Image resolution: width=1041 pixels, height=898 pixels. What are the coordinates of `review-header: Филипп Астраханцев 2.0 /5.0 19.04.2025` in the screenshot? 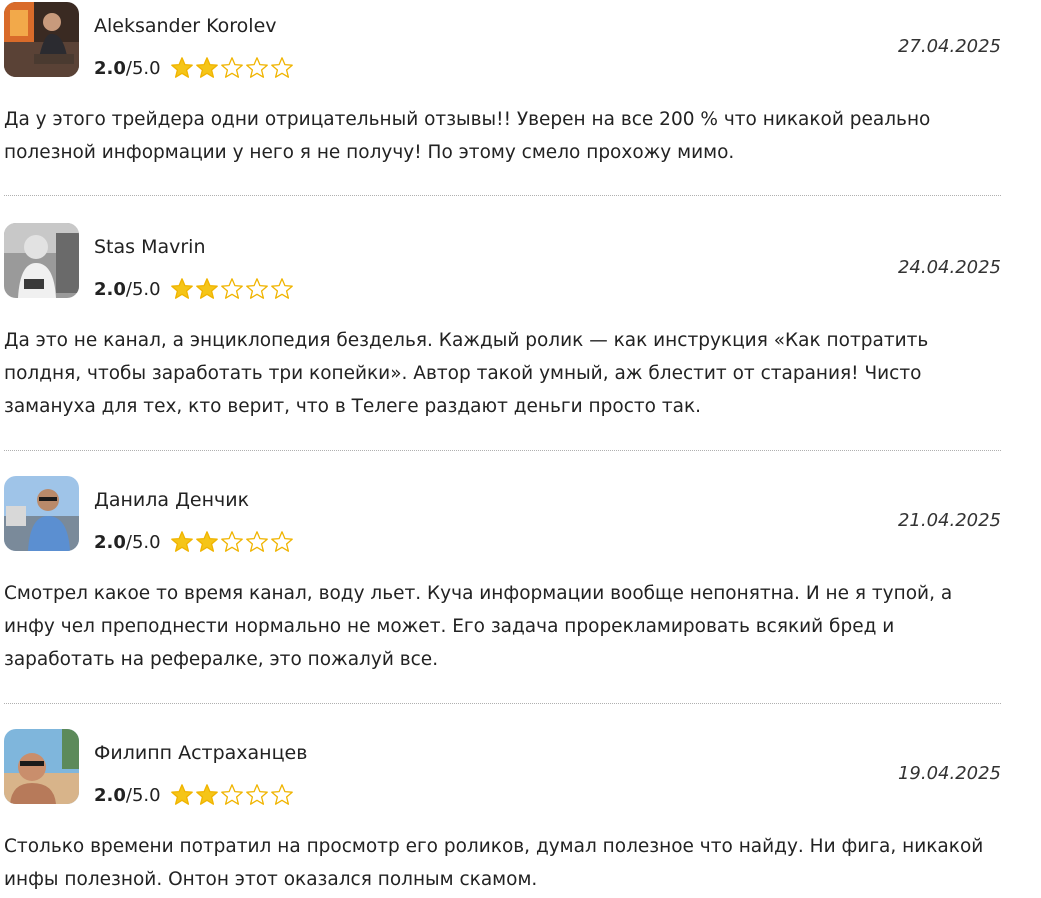 It's located at (500, 769).